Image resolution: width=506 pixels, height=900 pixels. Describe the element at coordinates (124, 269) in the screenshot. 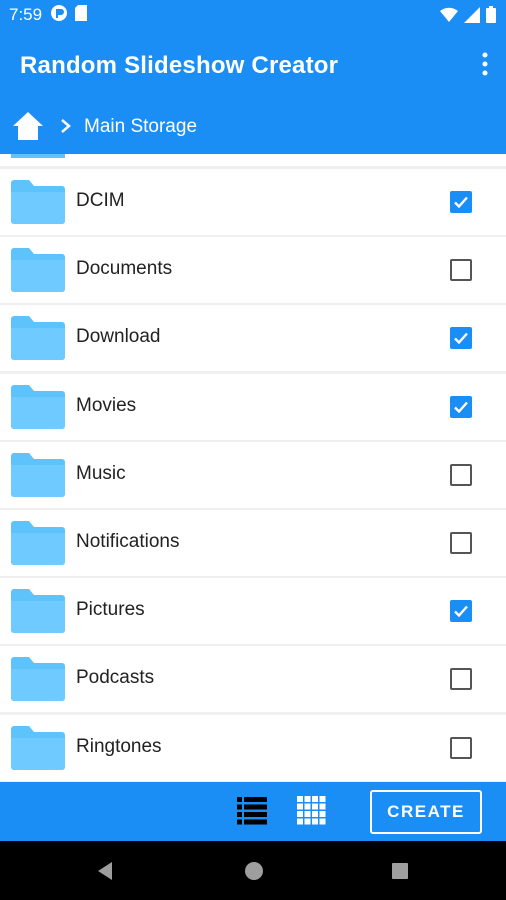

I see `folder-name: Documents` at that location.